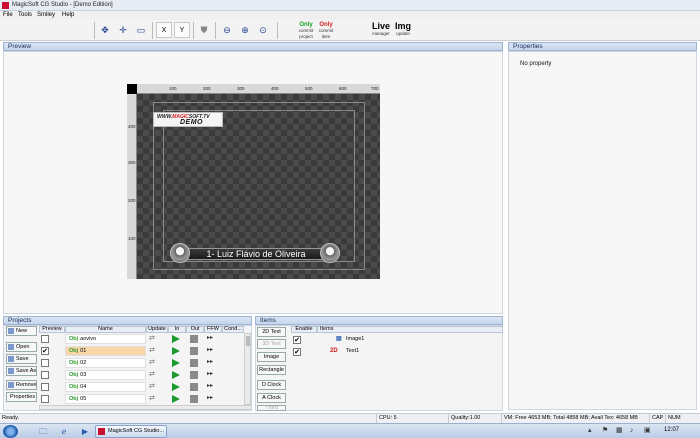 The height and width of the screenshot is (438, 700). Describe the element at coordinates (271, 398) in the screenshot. I see `add-analog-clock-button: A Clock` at that location.